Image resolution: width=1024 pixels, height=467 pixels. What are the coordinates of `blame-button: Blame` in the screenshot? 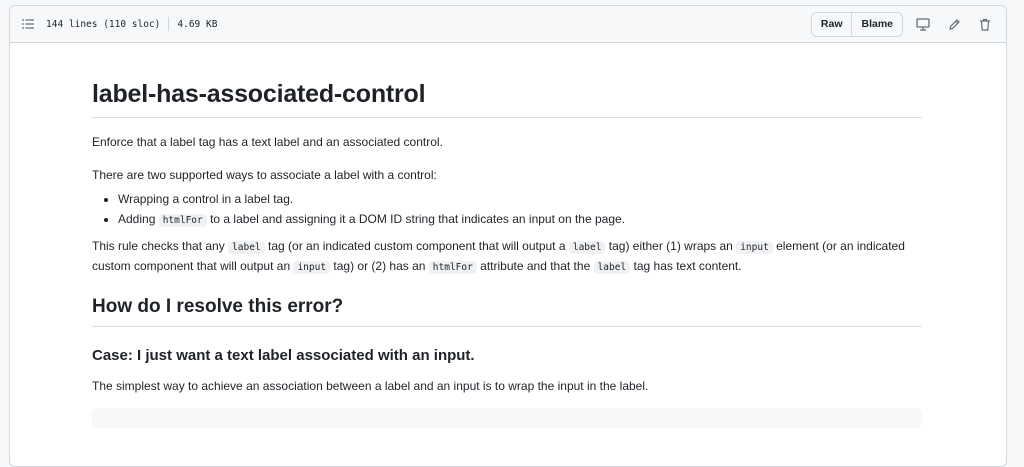 It's located at (876, 24).